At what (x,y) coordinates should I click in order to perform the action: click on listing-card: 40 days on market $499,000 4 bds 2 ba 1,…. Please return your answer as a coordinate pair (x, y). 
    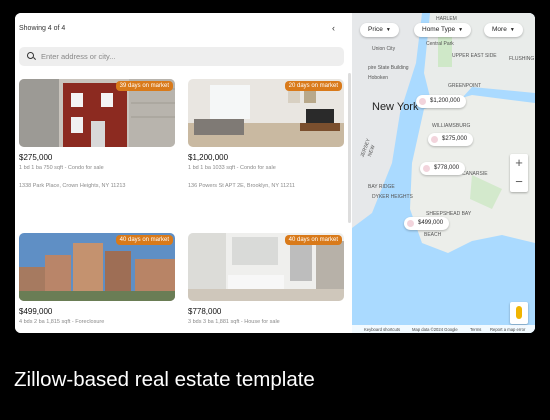
    Looking at the image, I should click on (97, 279).